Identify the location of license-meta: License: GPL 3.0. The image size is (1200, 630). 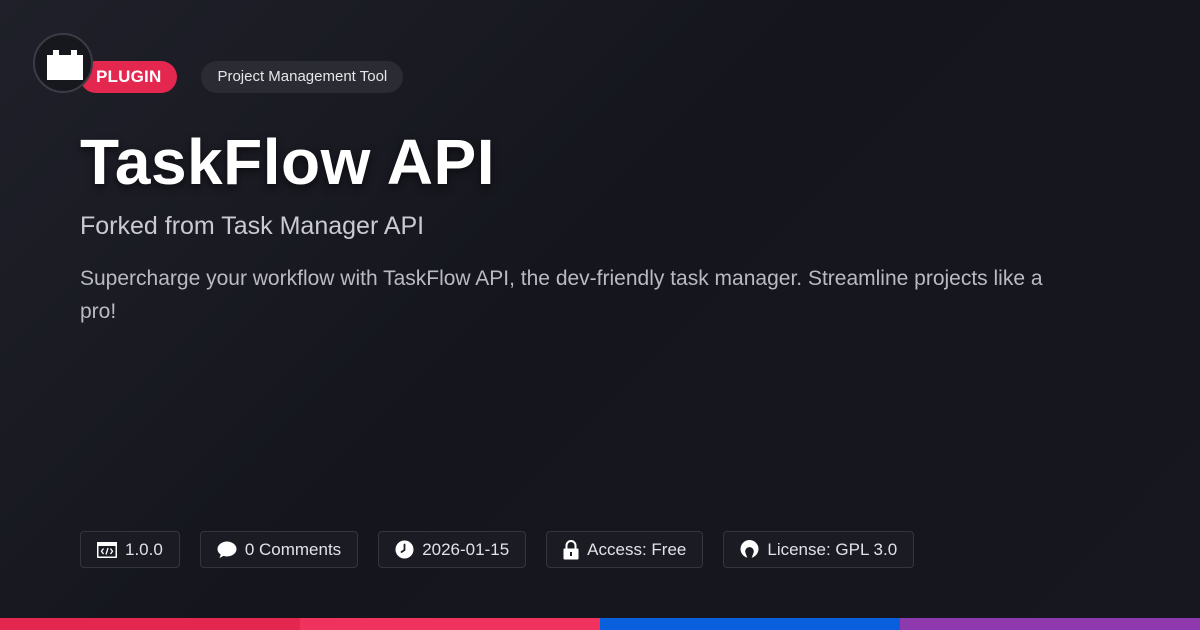
(819, 549).